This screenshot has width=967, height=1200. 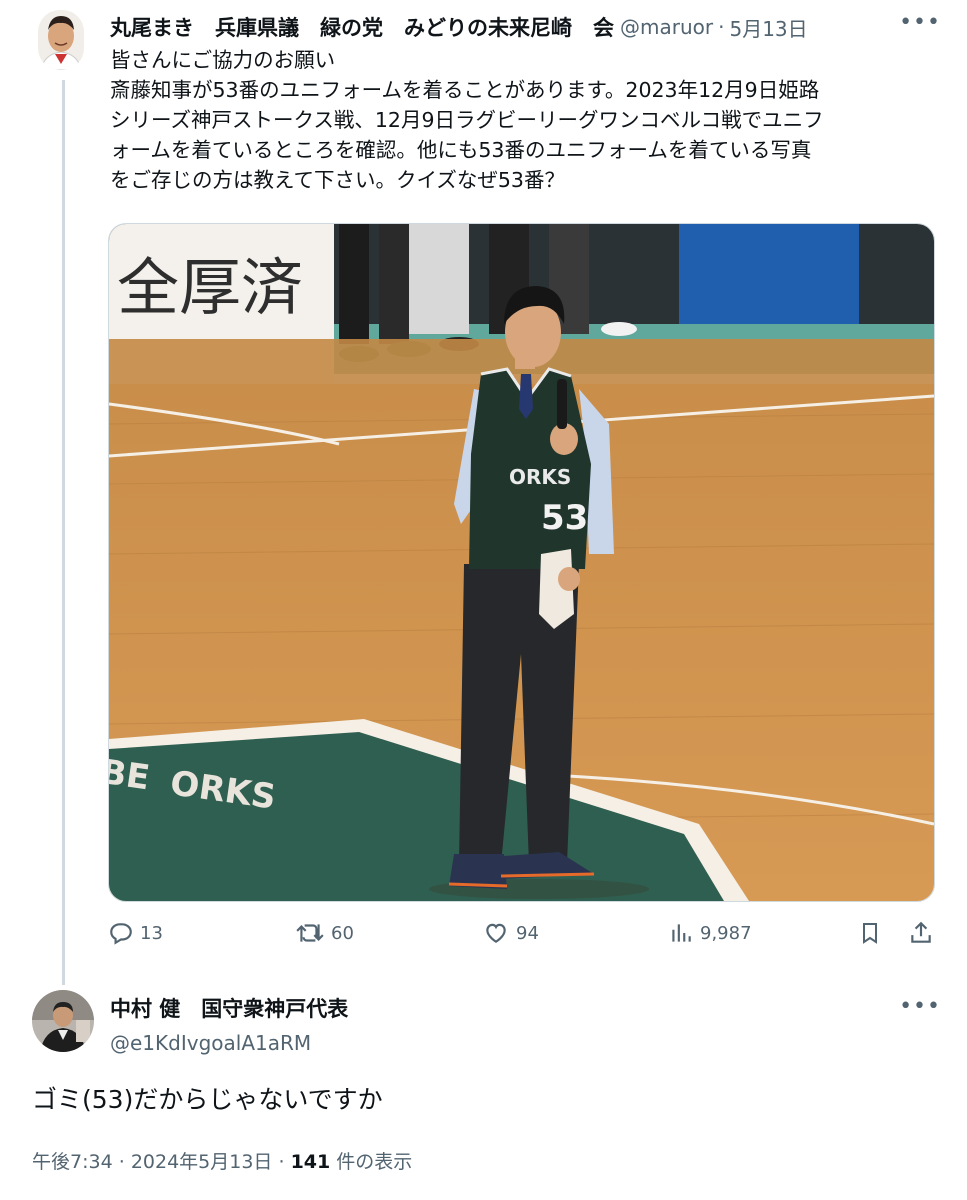 What do you see at coordinates (121, 934) in the screenshot?
I see `reply-icon` at bounding box center [121, 934].